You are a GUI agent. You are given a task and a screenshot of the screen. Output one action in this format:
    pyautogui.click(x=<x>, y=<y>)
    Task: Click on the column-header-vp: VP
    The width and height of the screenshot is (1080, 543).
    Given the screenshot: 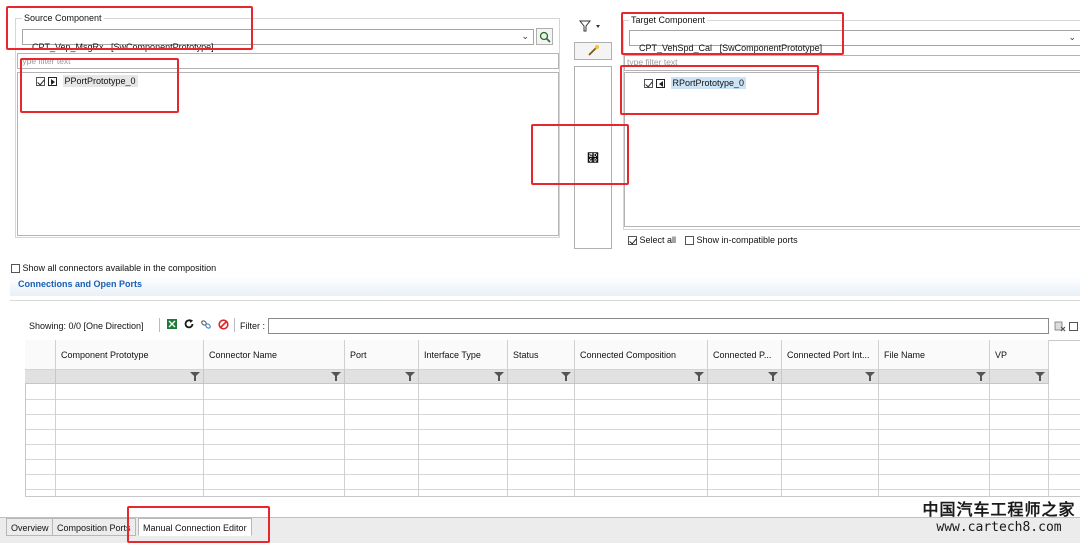 What is the action you would take?
    pyautogui.click(x=1019, y=355)
    